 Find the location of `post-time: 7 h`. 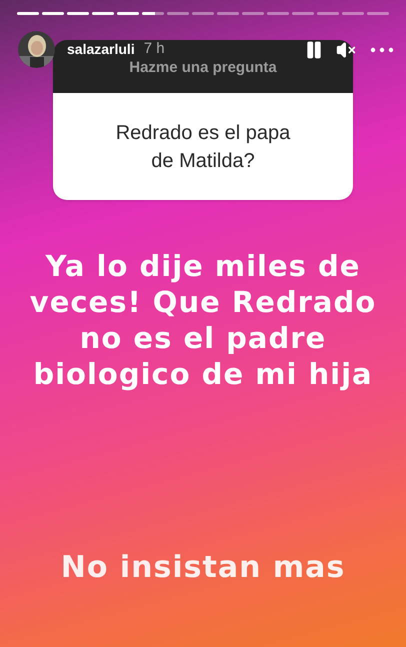

post-time: 7 h is located at coordinates (154, 49).